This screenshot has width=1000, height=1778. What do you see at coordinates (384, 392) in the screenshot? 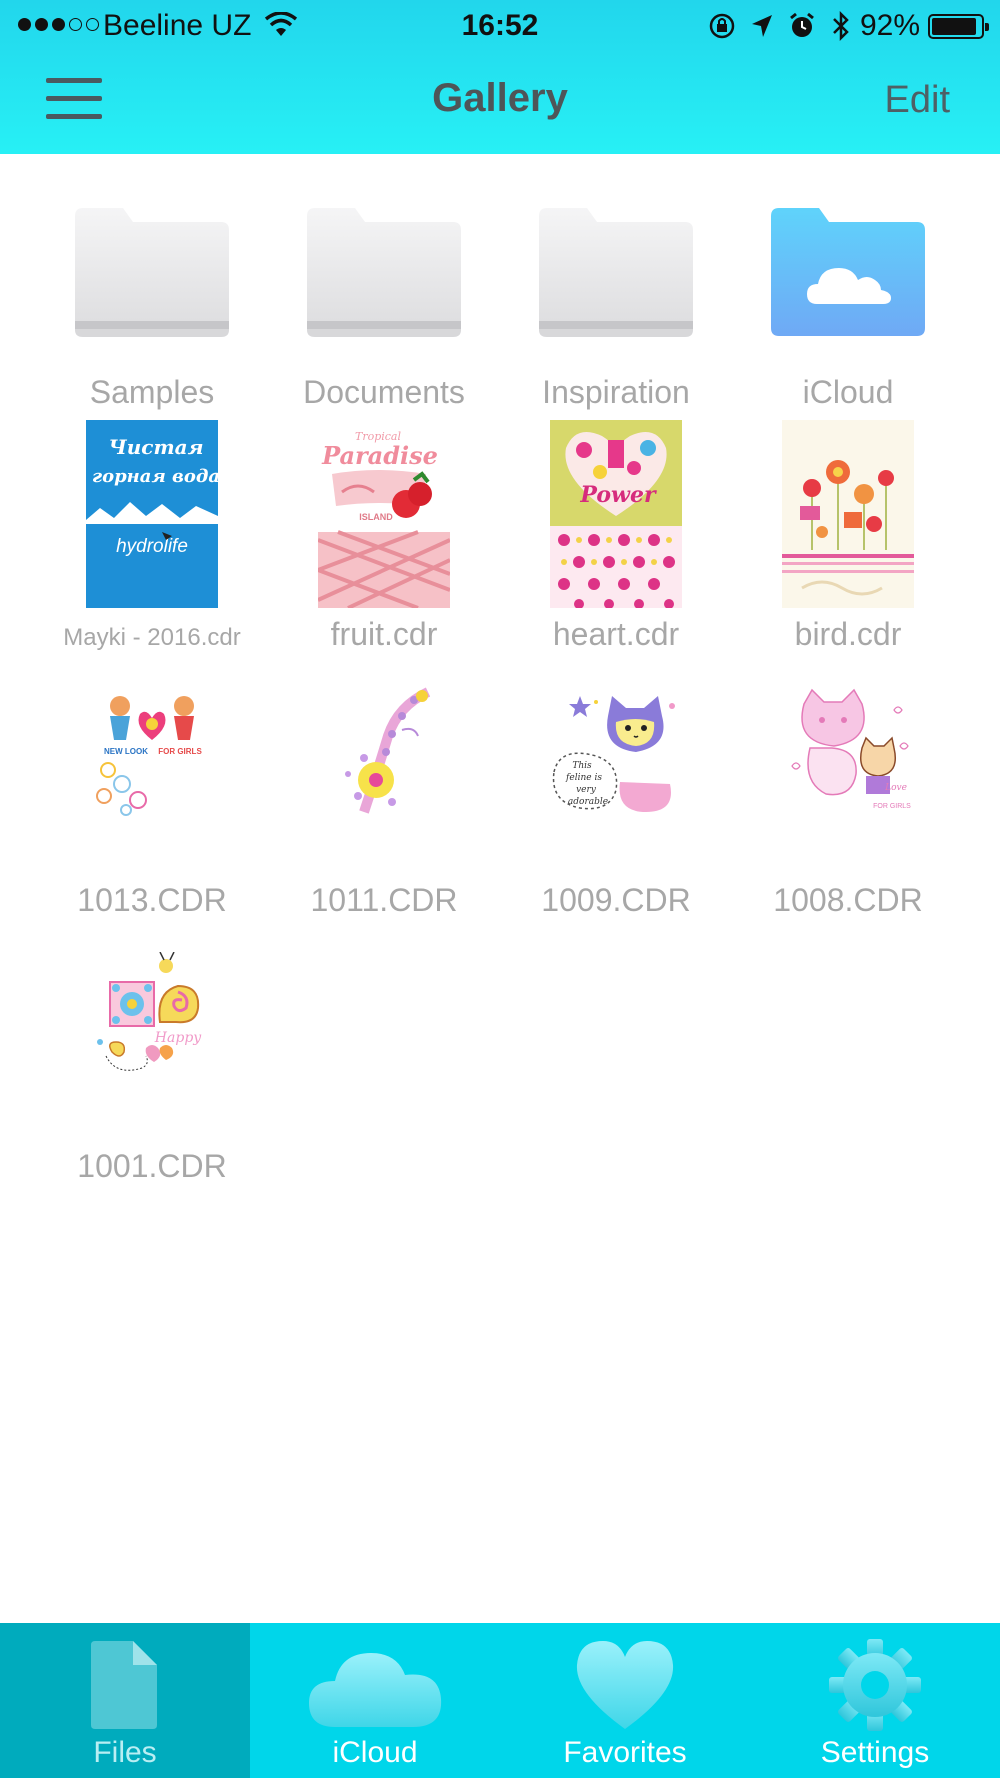
I see `folder-label: Documents` at bounding box center [384, 392].